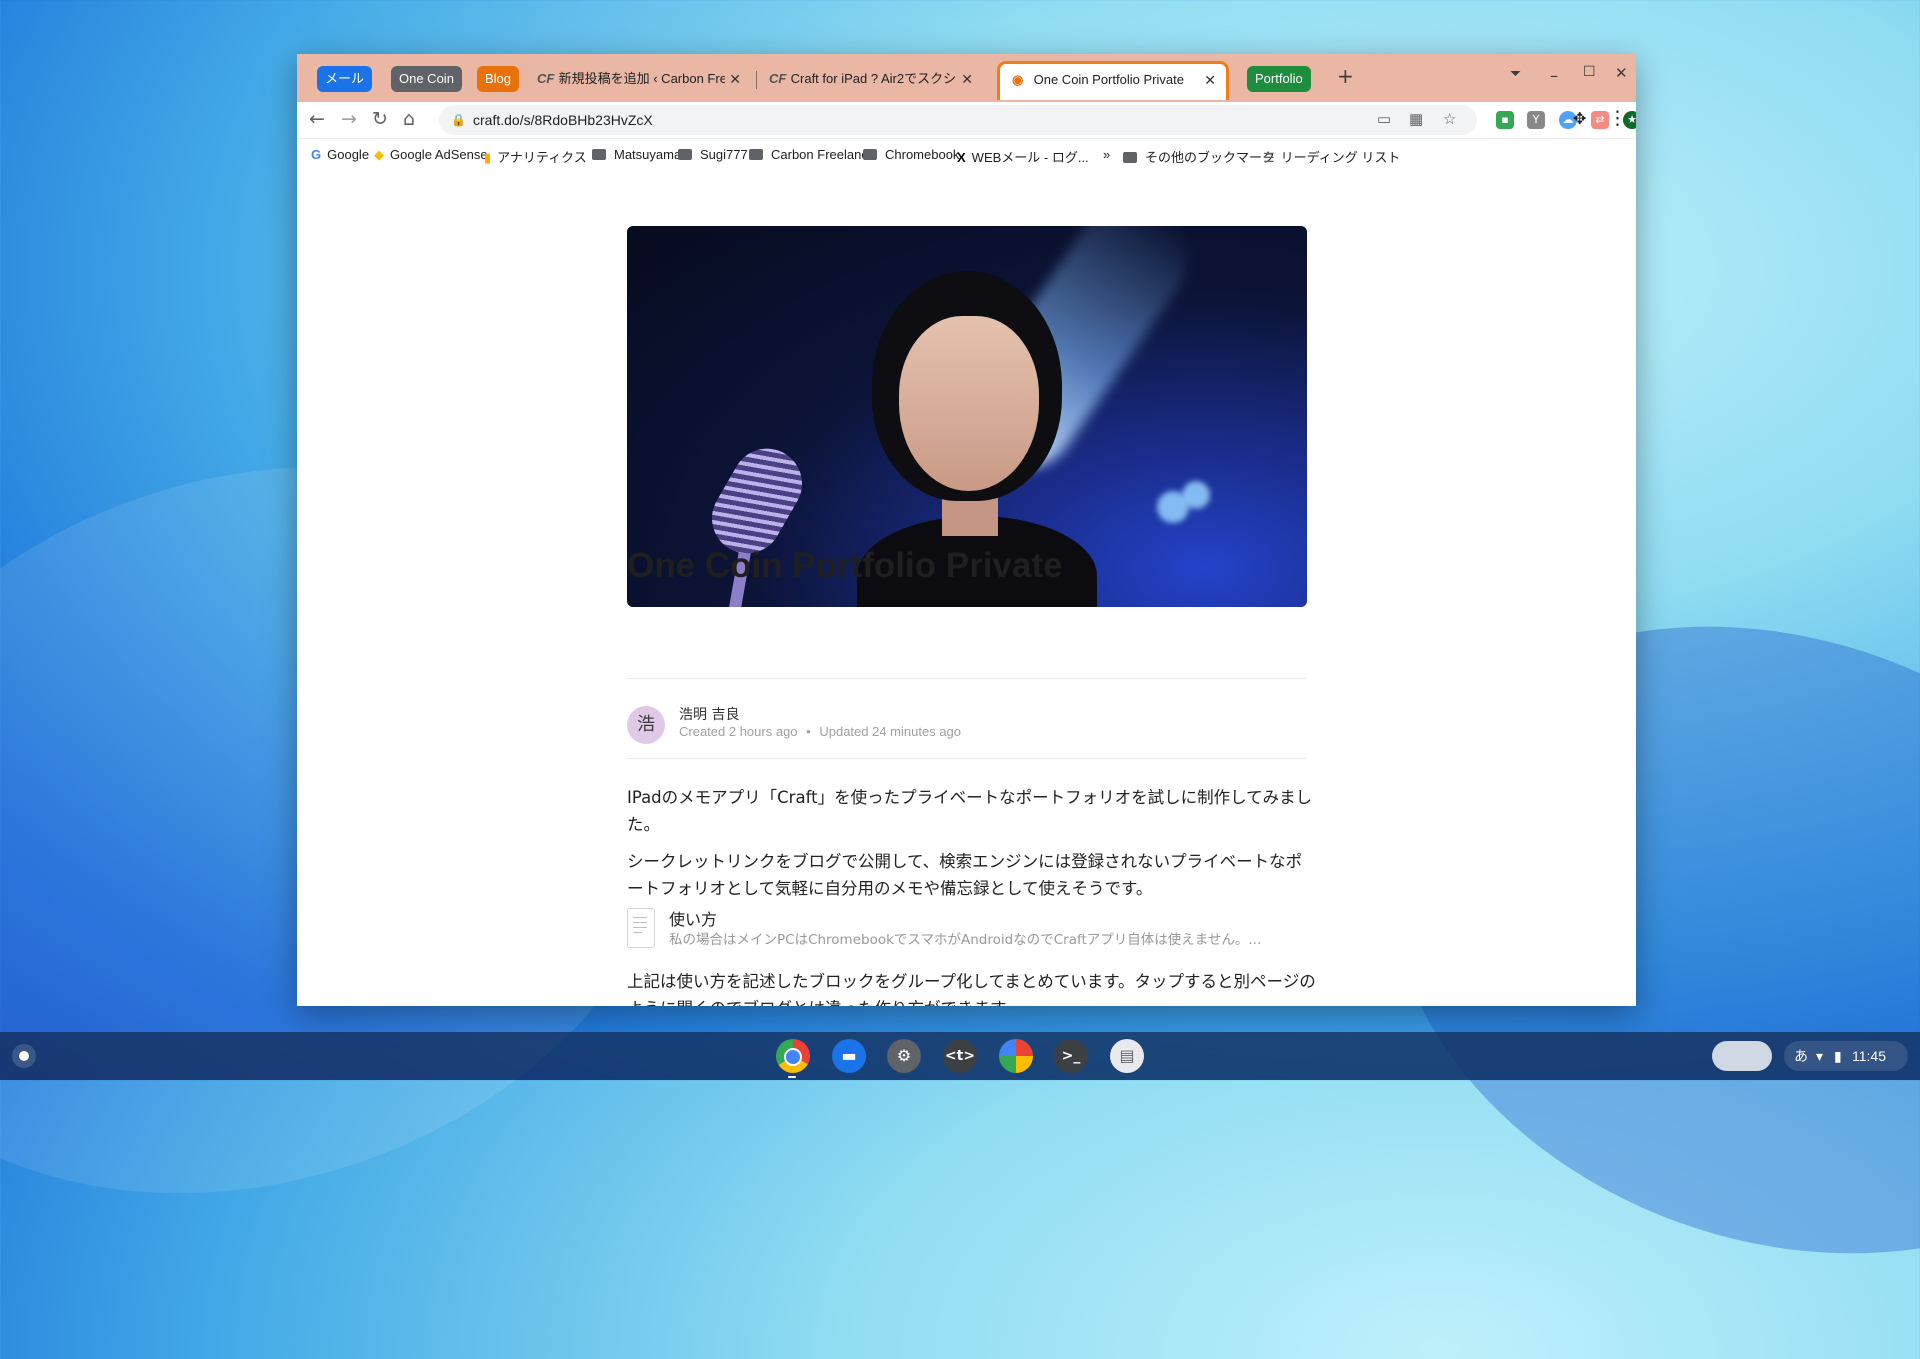  I want to click on address-bar: 🔒 craft.do/s/8RdoBHb23HvZcX ▭ ▦ ☆, so click(958, 120).